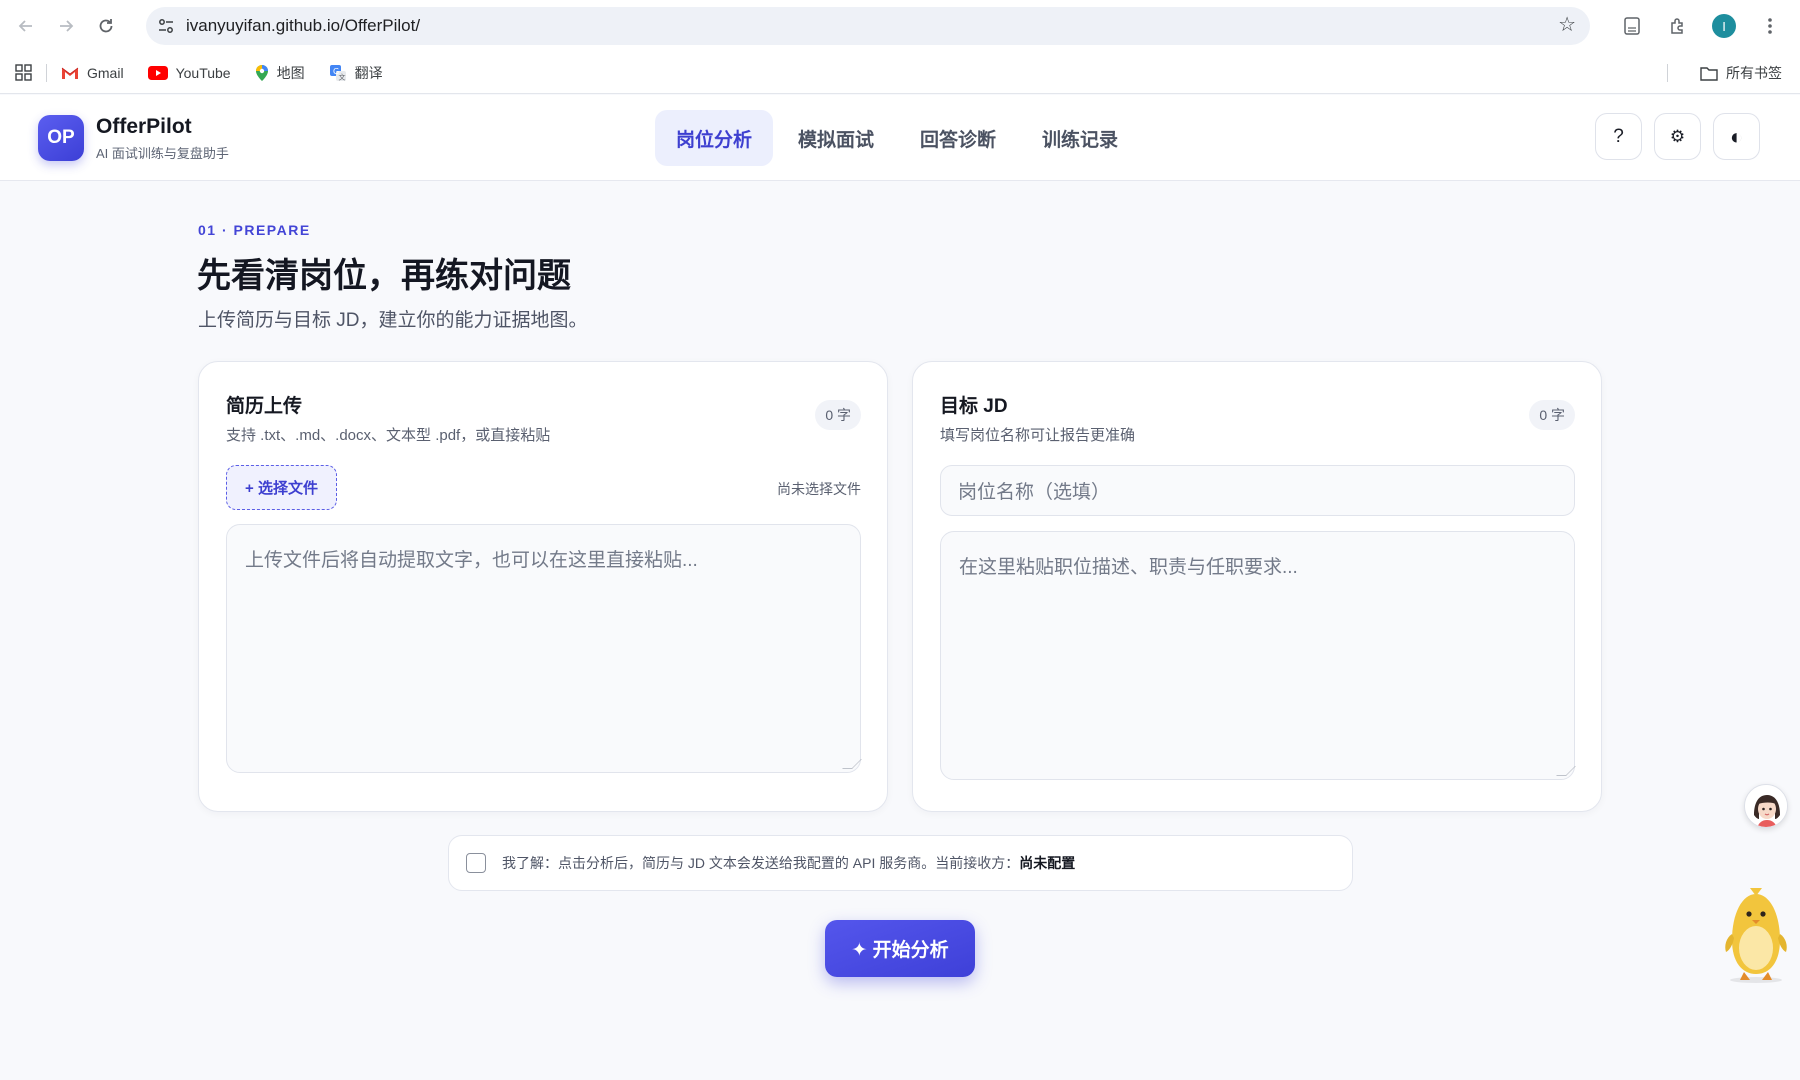 Image resolution: width=1800 pixels, height=1080 pixels. I want to click on role-name-placeholder: 岗位名称（选填）, so click(1034, 492).